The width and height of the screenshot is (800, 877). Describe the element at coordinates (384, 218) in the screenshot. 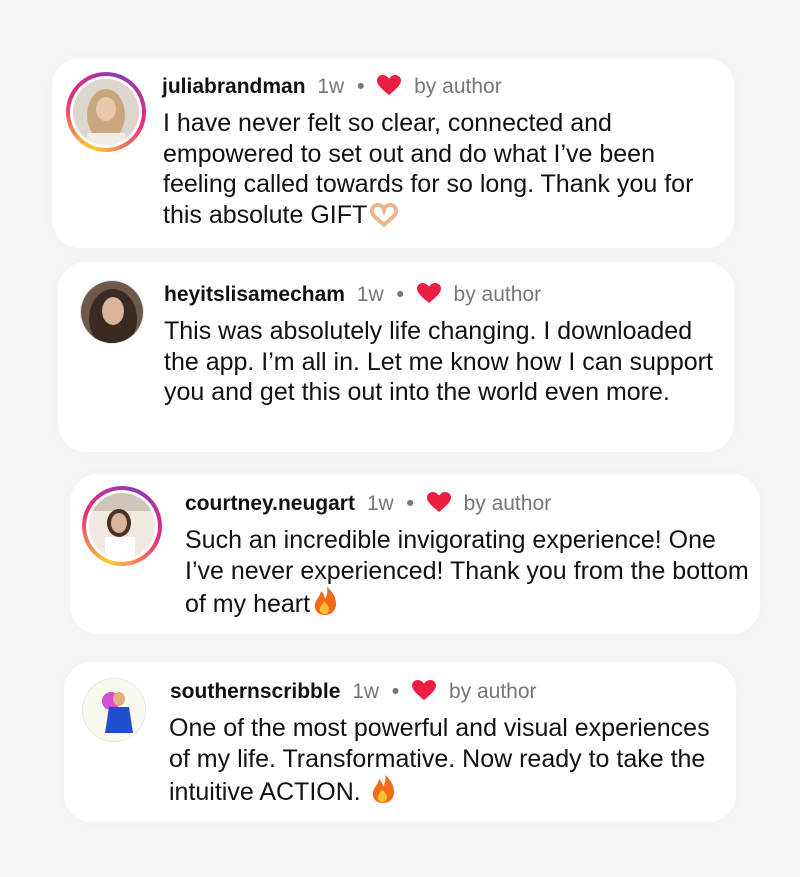

I see `heart-hands-emoji` at that location.